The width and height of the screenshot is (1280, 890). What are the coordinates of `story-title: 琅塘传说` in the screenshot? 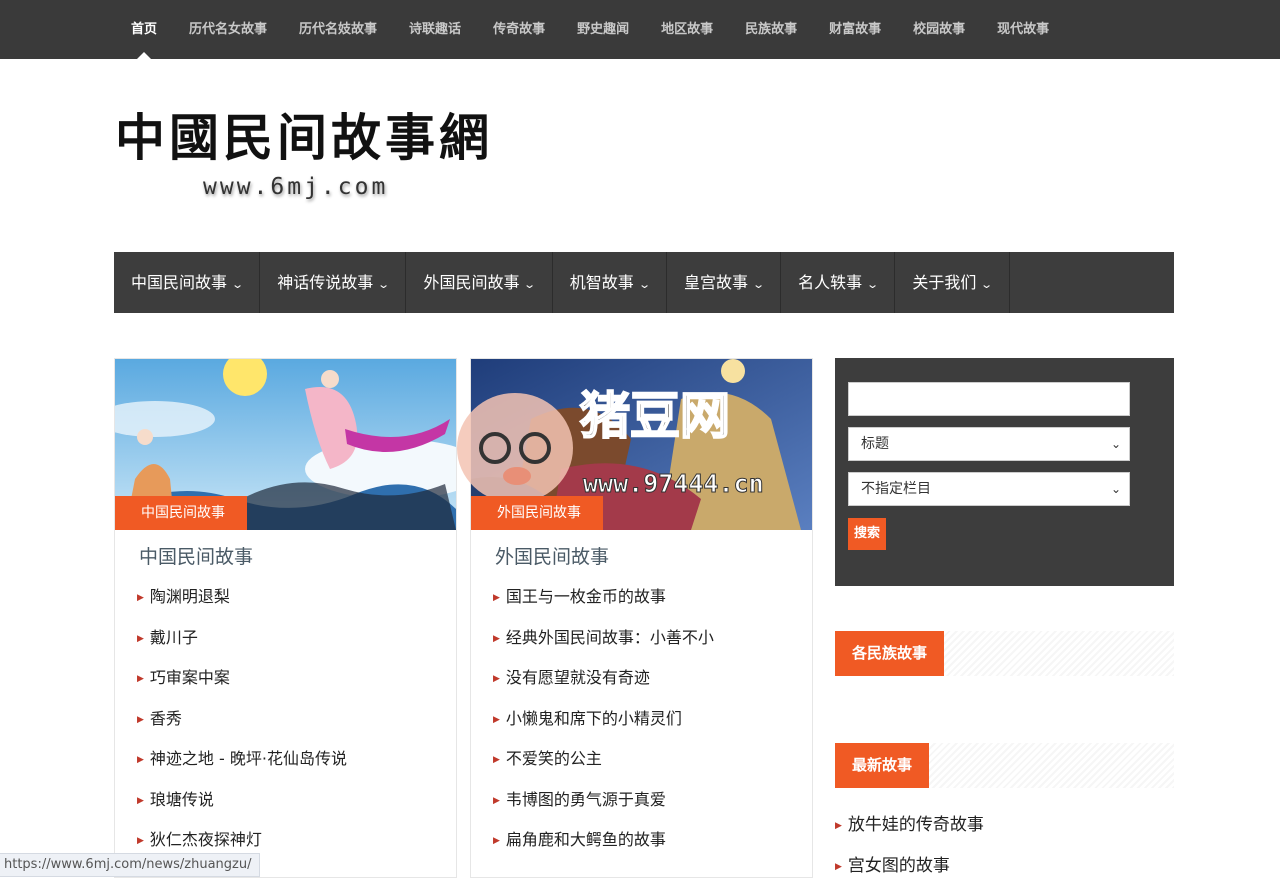 It's located at (181, 799).